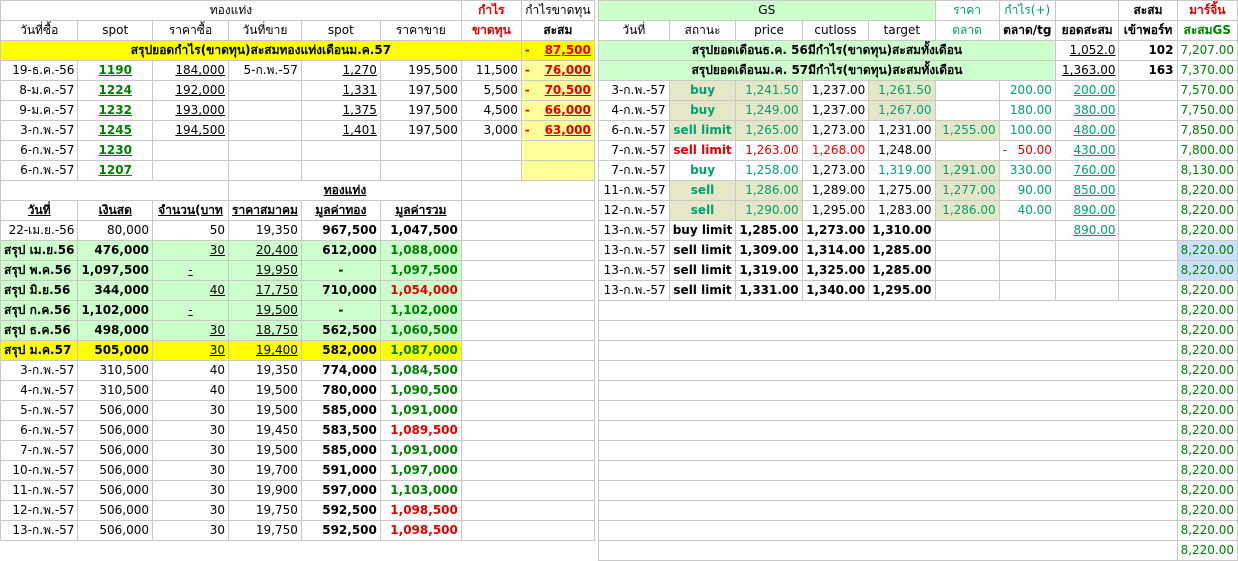 The image size is (1238, 561). What do you see at coordinates (420, 370) in the screenshot?
I see `holdings-total: 1,084,500` at bounding box center [420, 370].